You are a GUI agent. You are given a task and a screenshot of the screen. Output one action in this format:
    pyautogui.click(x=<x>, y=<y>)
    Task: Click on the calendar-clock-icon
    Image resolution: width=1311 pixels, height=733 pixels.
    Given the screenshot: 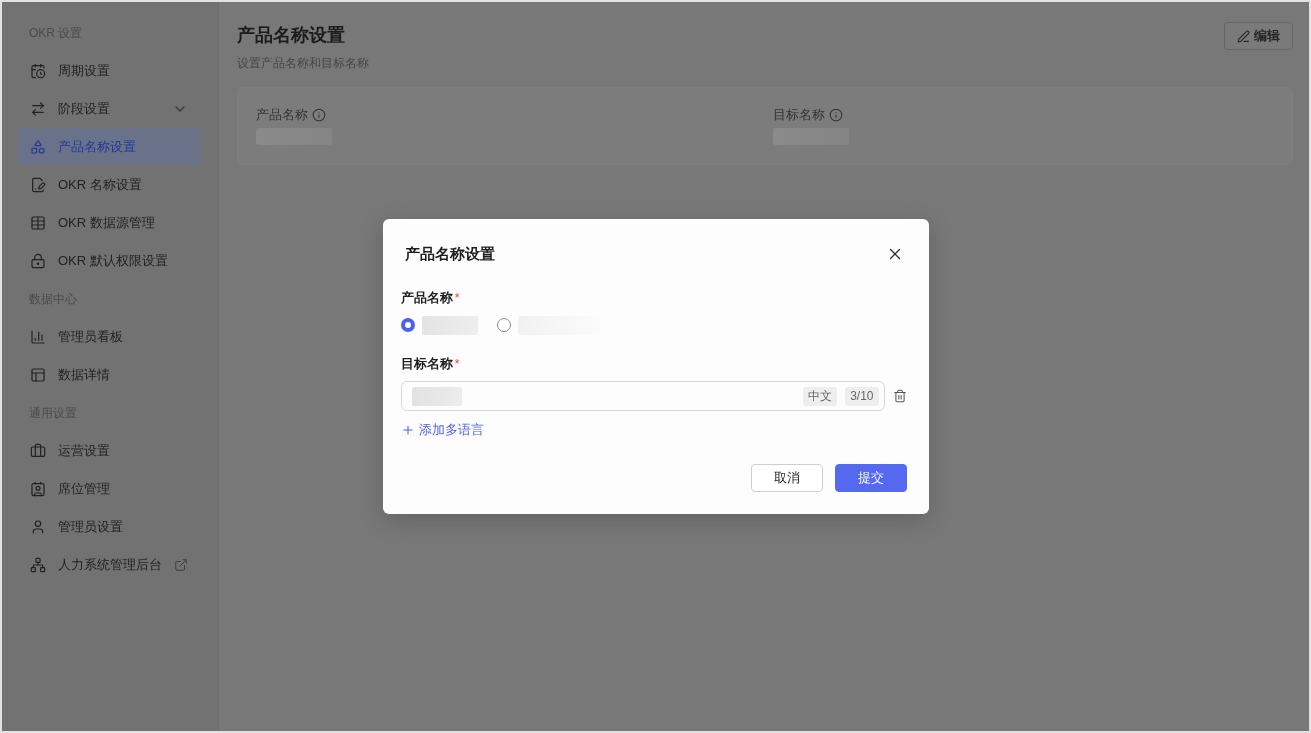 What is the action you would take?
    pyautogui.click(x=38, y=70)
    